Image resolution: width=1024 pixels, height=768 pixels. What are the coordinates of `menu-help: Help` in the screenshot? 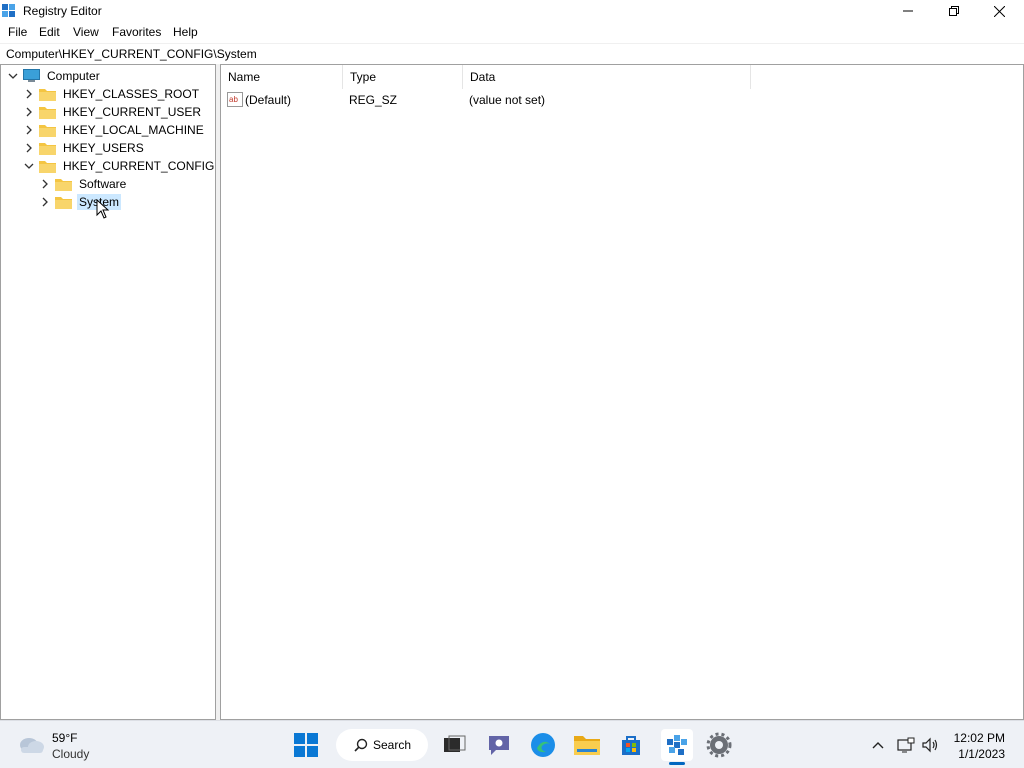 It's located at (185, 32).